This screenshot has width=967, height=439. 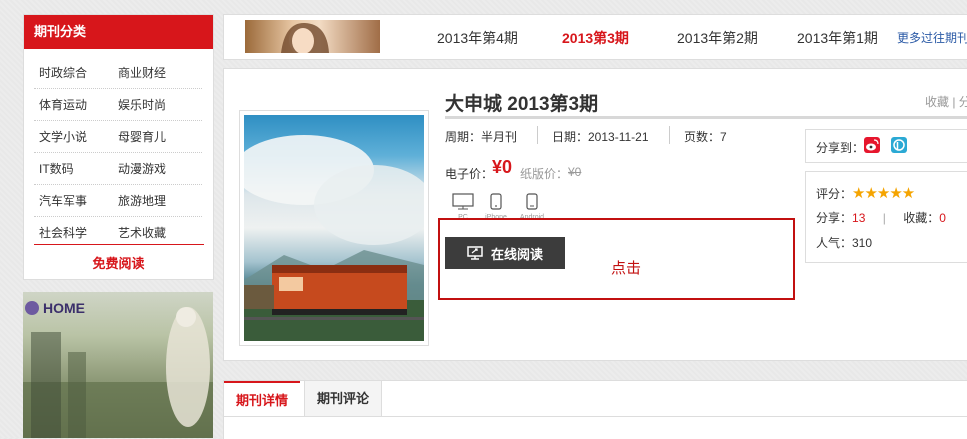 I want to click on category-row: IT数码 动漫游戏, so click(x=118, y=169).